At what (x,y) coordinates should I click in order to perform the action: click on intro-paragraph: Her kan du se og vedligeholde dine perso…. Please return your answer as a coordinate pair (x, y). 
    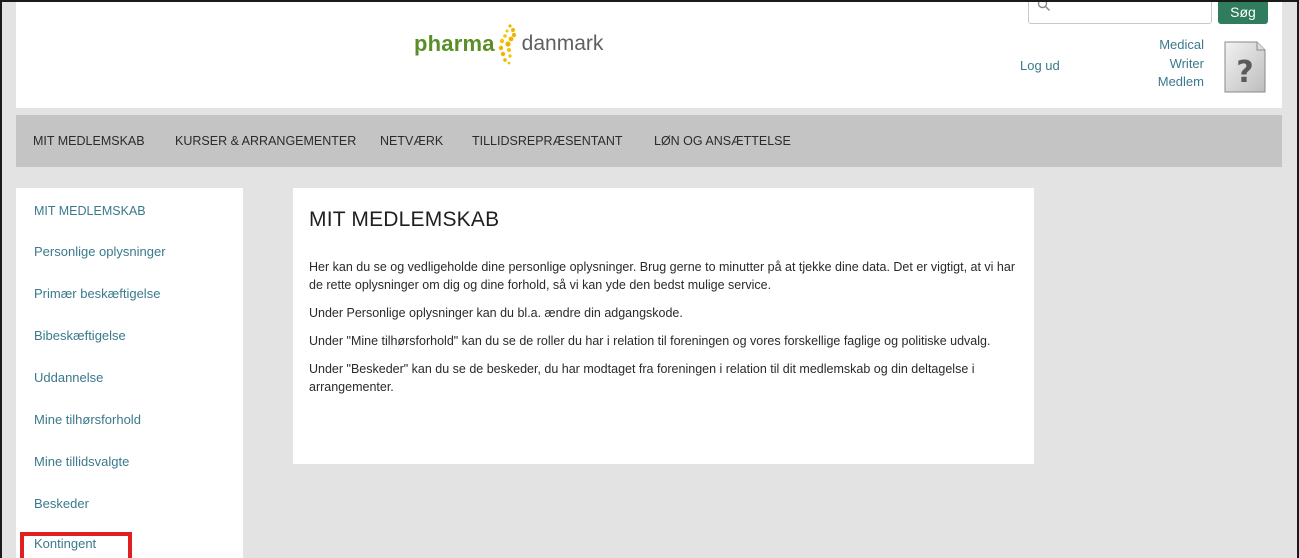
    Looking at the image, I should click on (662, 276).